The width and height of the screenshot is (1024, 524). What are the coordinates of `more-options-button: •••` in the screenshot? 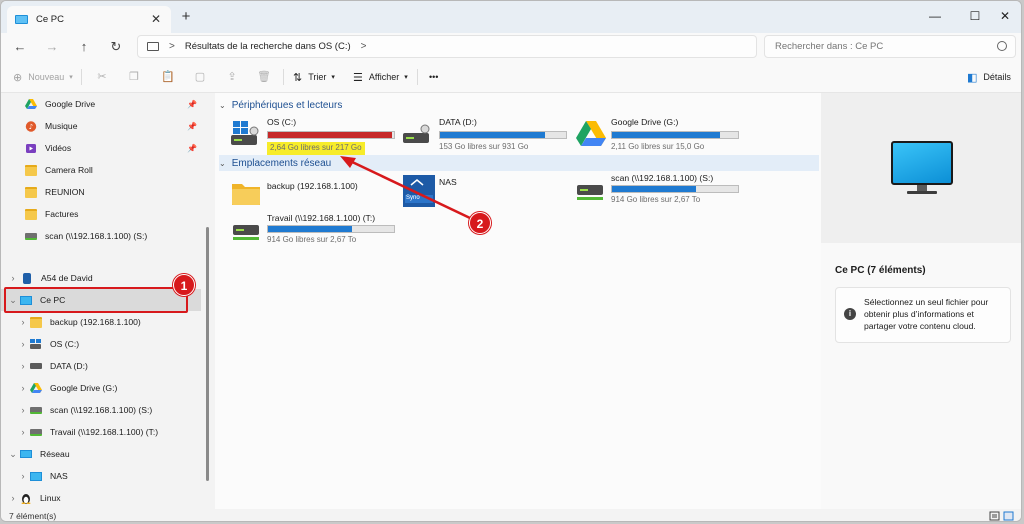 It's located at (433, 77).